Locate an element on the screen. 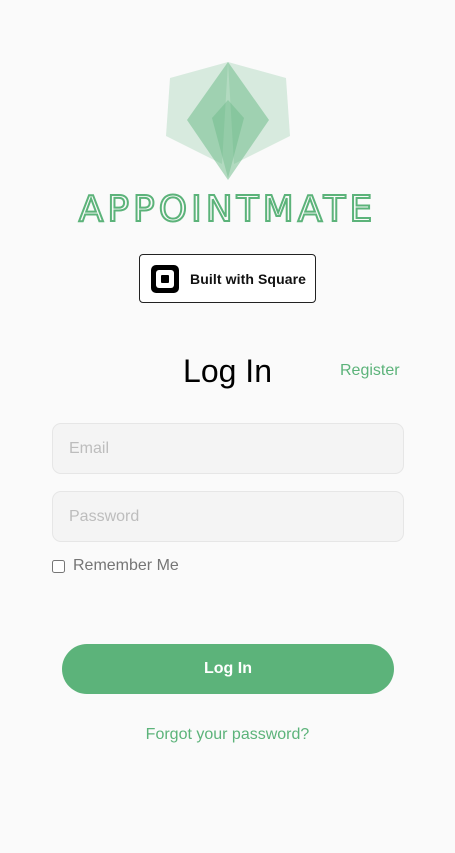 The width and height of the screenshot is (455, 853). login-button: Log In is located at coordinates (228, 669).